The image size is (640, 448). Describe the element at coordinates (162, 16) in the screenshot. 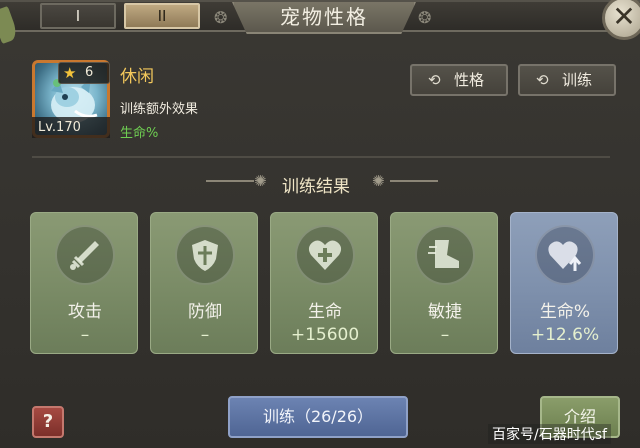

I see `tab-2: II` at that location.